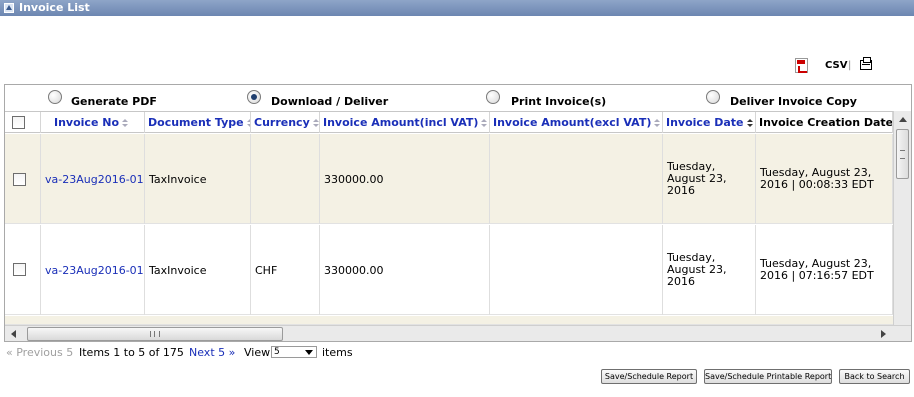  I want to click on cell-creation-date: Tuesday, August 23, 2016 | 00:08:33 EDT, so click(824, 179).